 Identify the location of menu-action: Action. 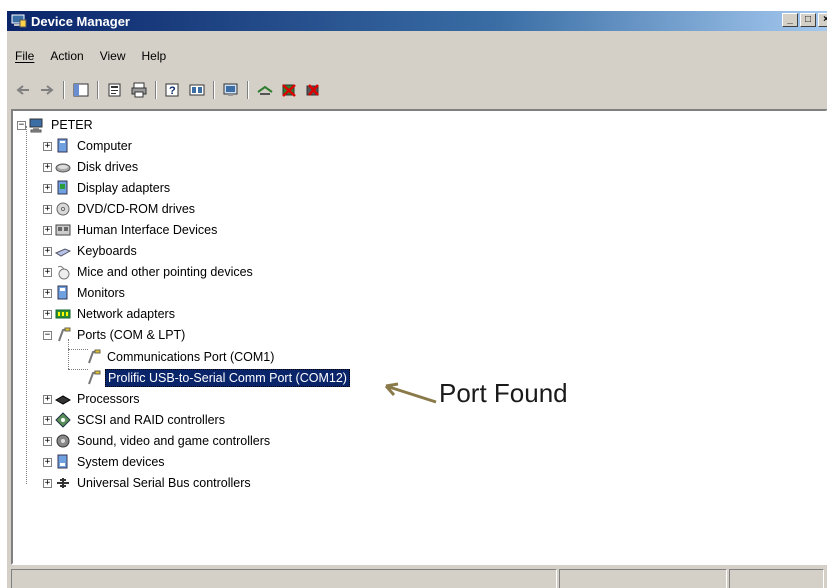
(66, 56).